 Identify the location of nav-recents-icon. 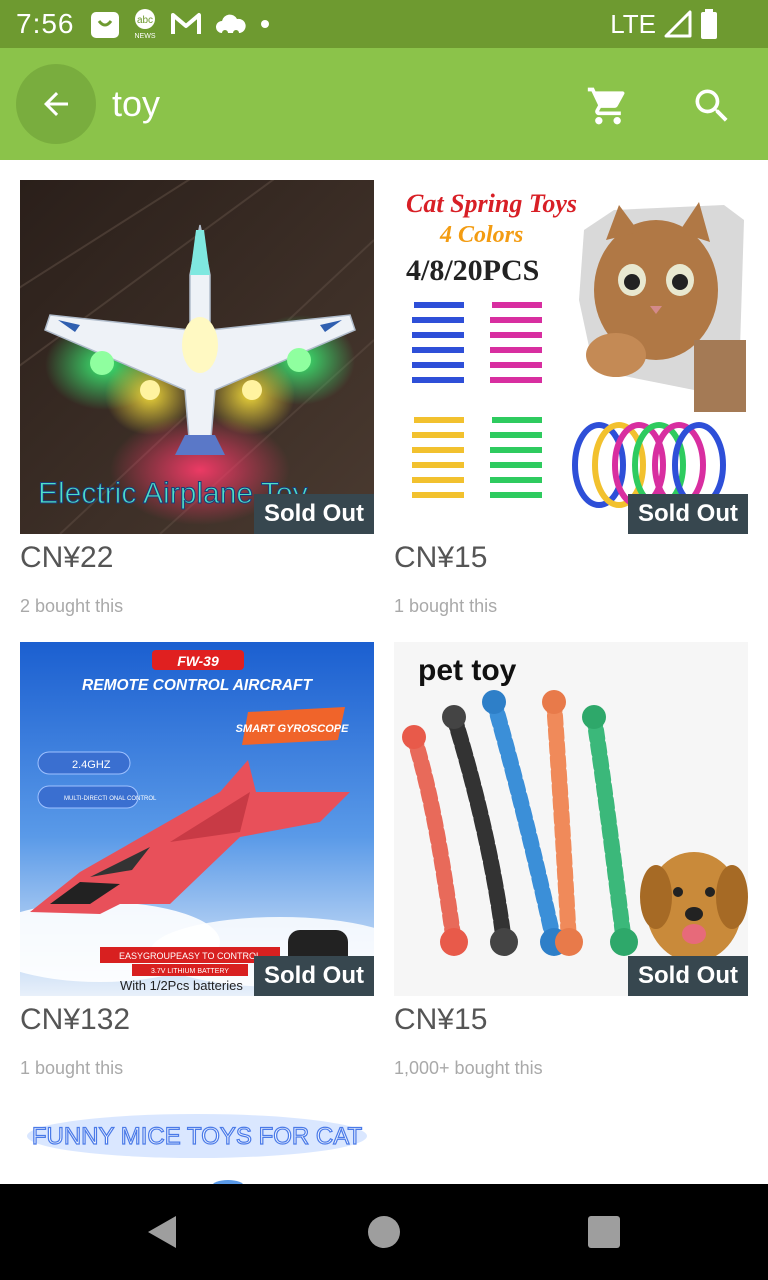
(604, 1232).